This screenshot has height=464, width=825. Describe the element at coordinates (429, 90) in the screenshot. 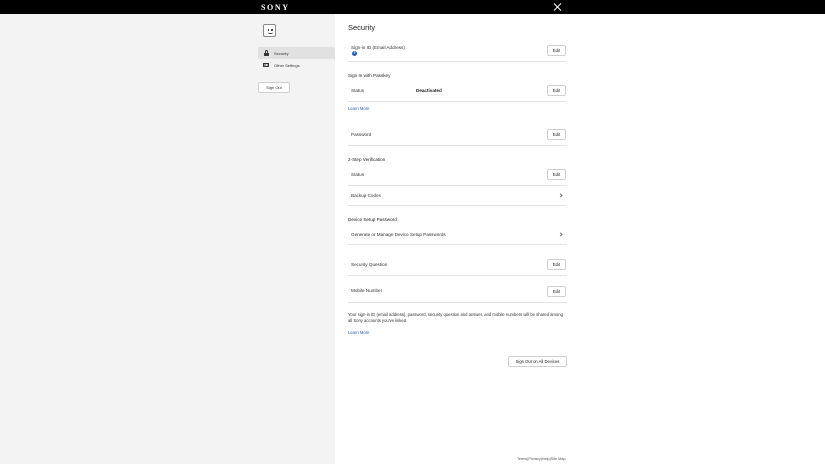

I see `passkey-status-value: Deactivated` at that location.